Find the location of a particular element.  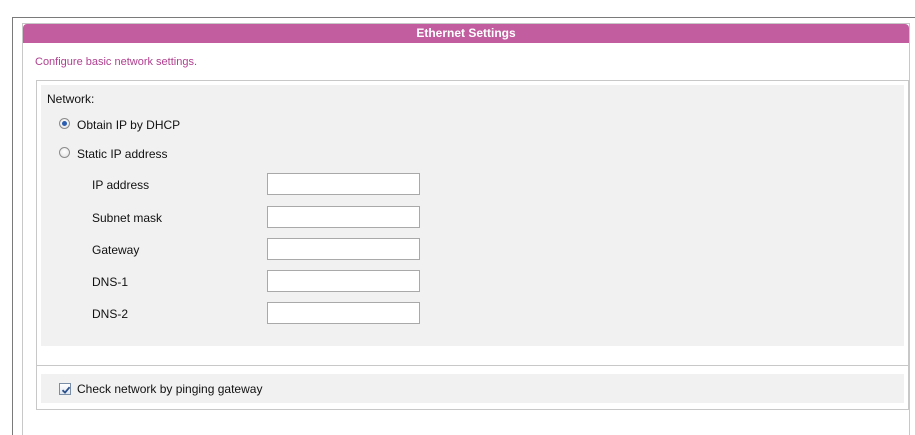

subnet-mask-label: Subnet mask is located at coordinates (127, 218).